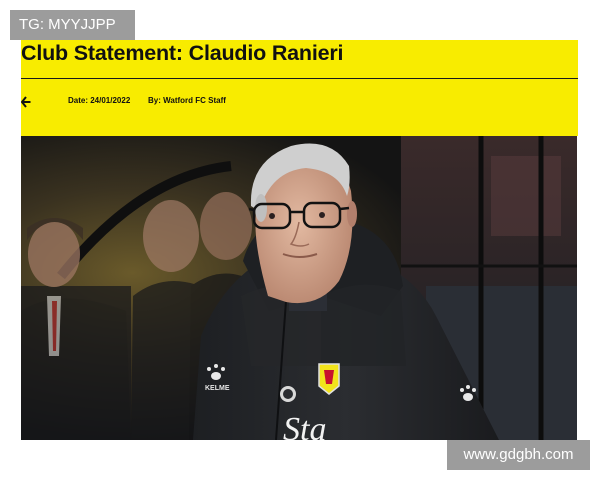 The height and width of the screenshot is (480, 600). I want to click on header-divider, so click(299, 78).